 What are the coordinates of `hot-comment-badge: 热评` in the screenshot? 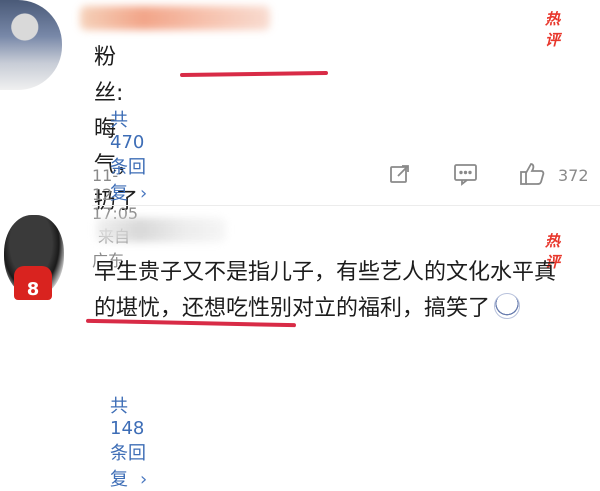 It's located at (552, 29).